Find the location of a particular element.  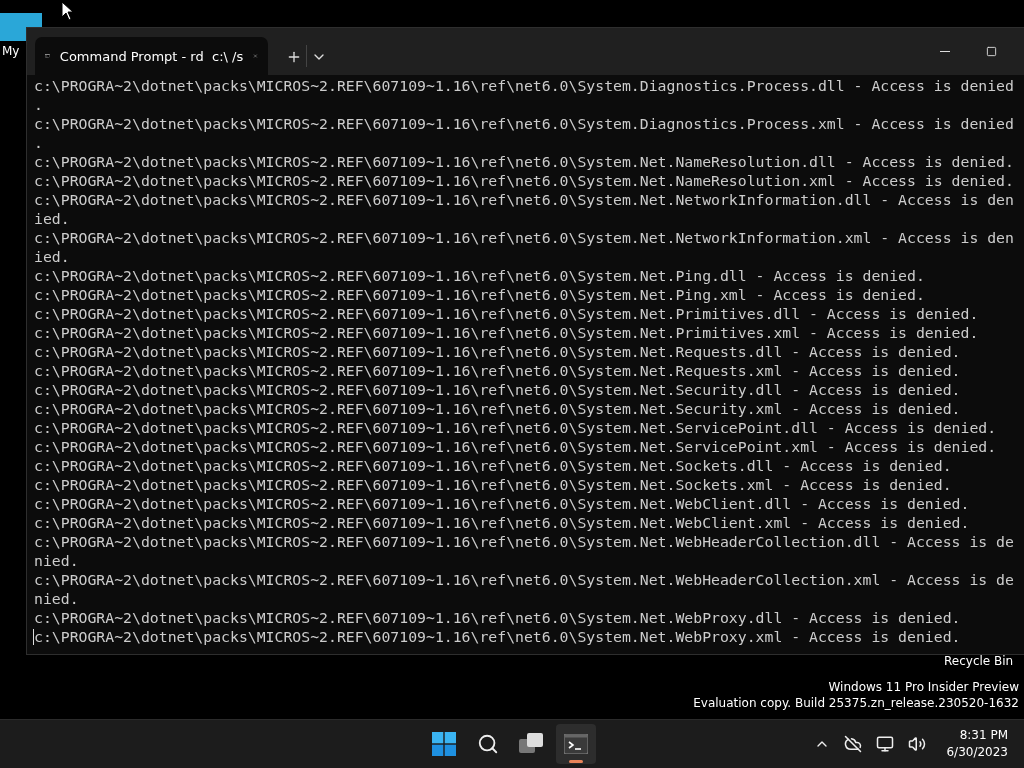

search-icon is located at coordinates (488, 744).